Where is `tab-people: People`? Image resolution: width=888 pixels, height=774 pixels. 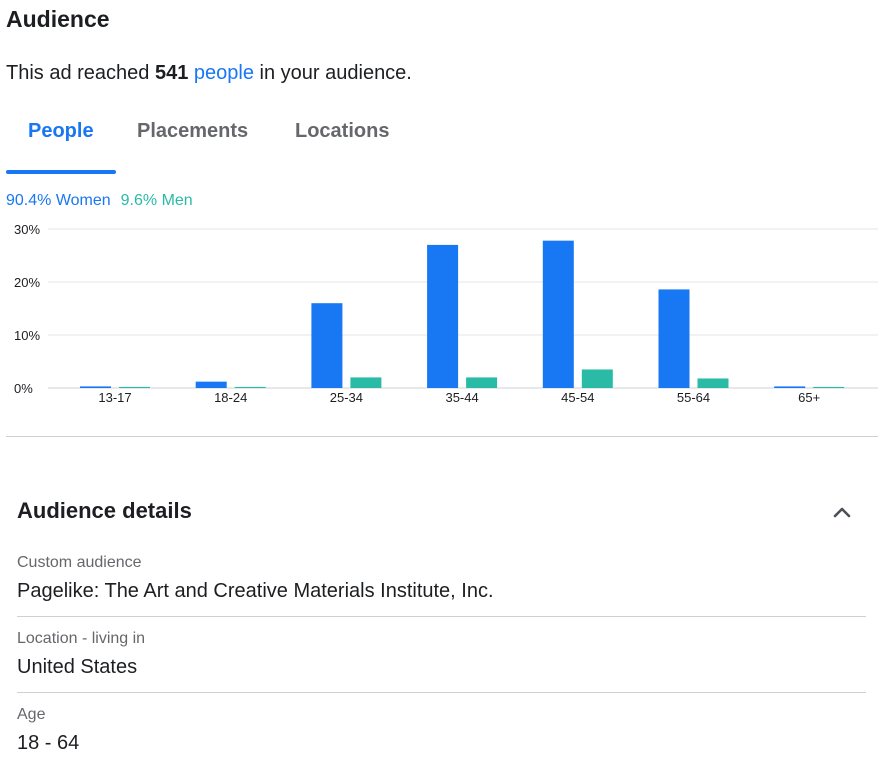
tab-people: People is located at coordinates (61, 131).